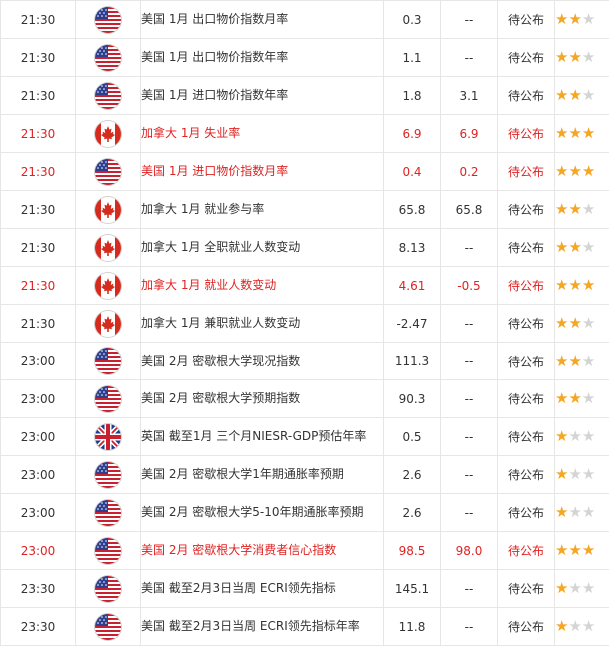  What do you see at coordinates (412, 172) in the screenshot?
I see `actual-value: 0.4` at bounding box center [412, 172].